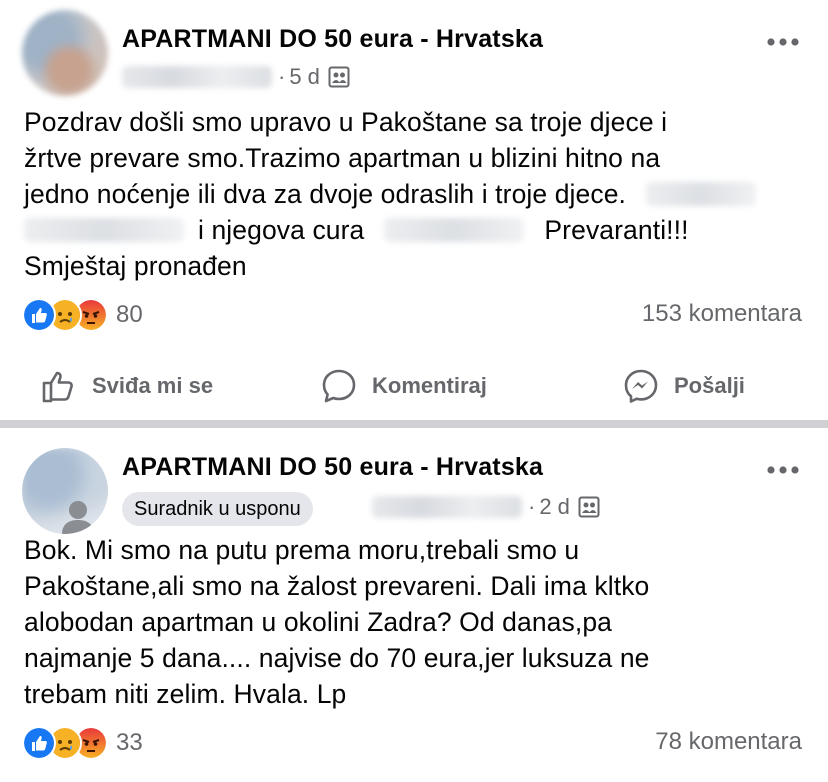  I want to click on comment-count: 153 komentara, so click(722, 314).